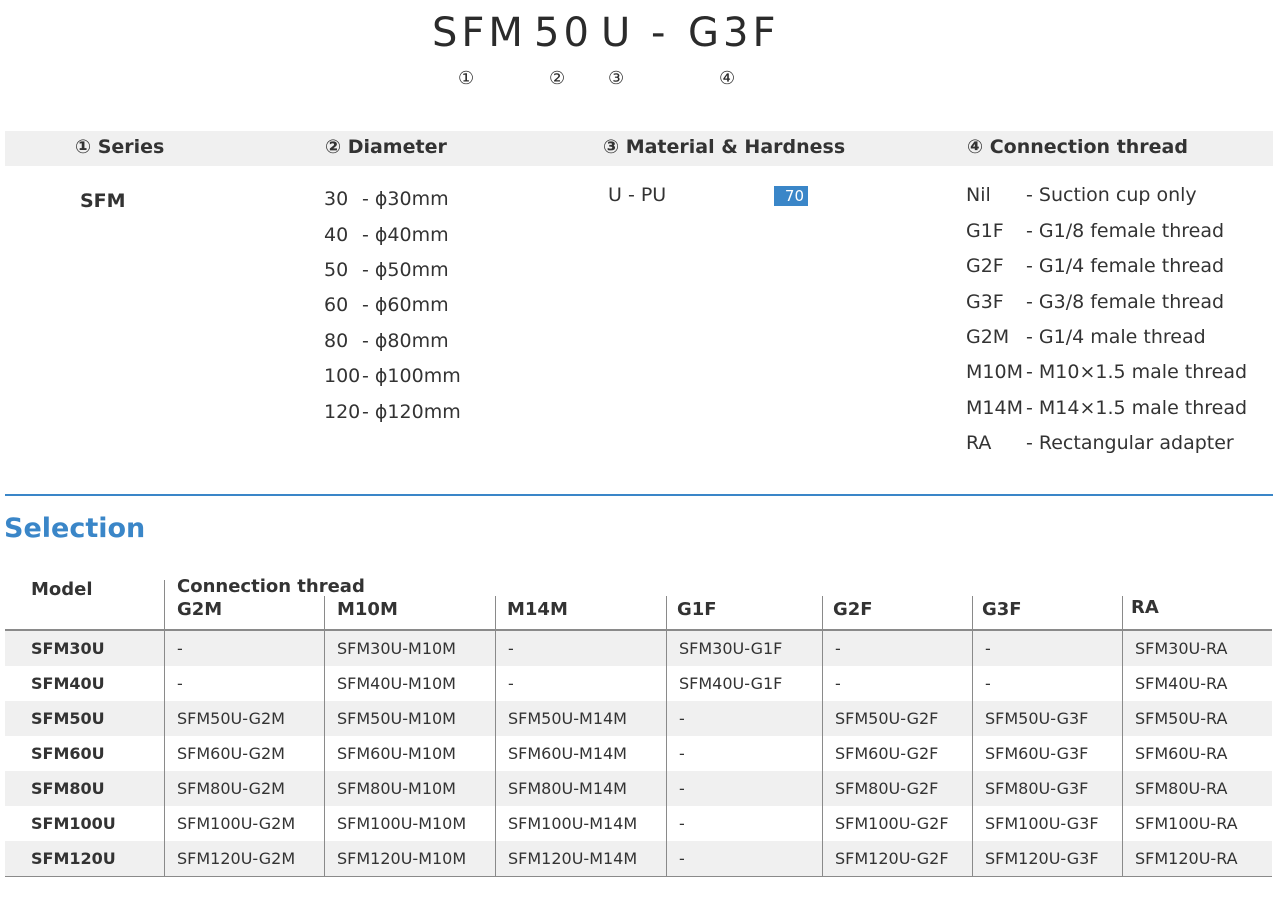 The width and height of the screenshot is (1280, 912). What do you see at coordinates (887, 788) in the screenshot?
I see `table-cell: SFM80U-G2F` at bounding box center [887, 788].